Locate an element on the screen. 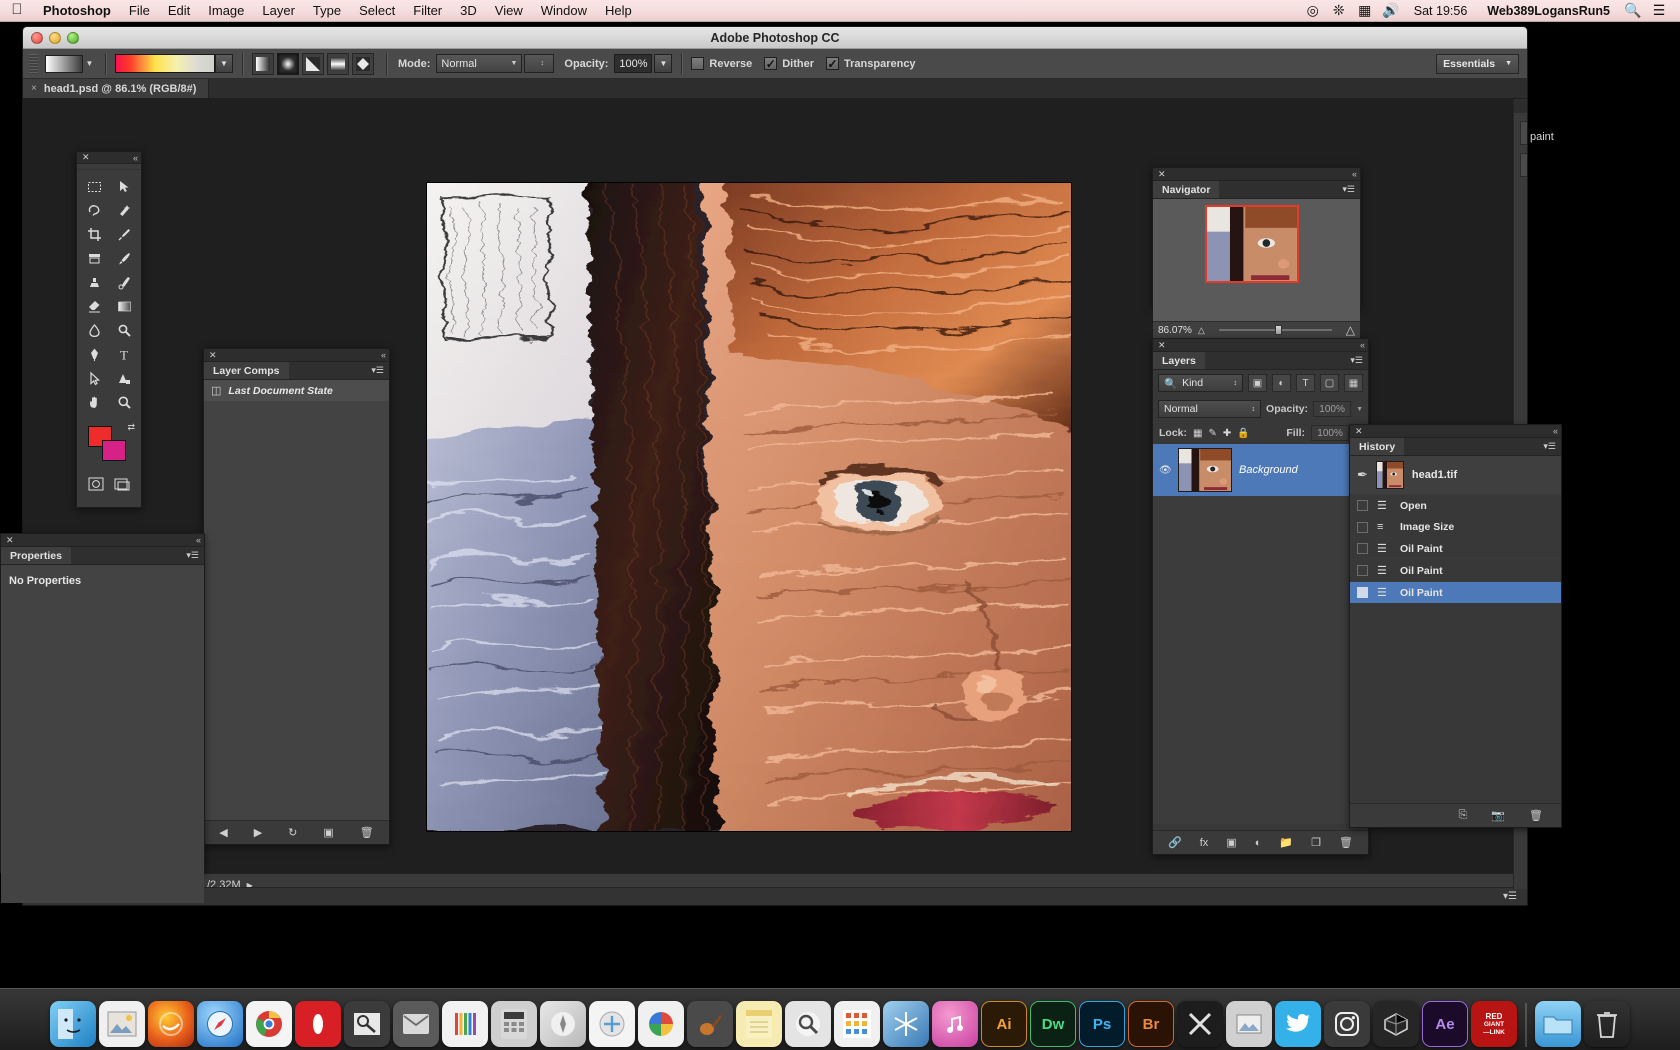 The width and height of the screenshot is (1680, 1050). aftereffects-icon: Ae is located at coordinates (1445, 1024).